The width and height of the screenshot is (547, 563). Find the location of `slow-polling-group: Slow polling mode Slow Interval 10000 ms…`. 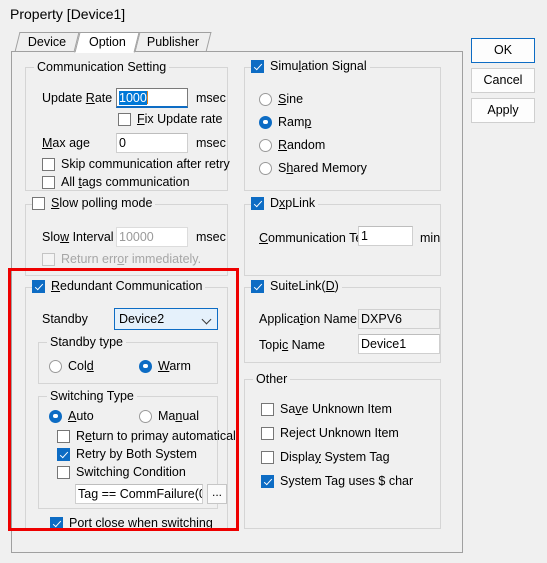

slow-polling-group: Slow polling mode Slow Interval 10000 ms… is located at coordinates (126, 236).